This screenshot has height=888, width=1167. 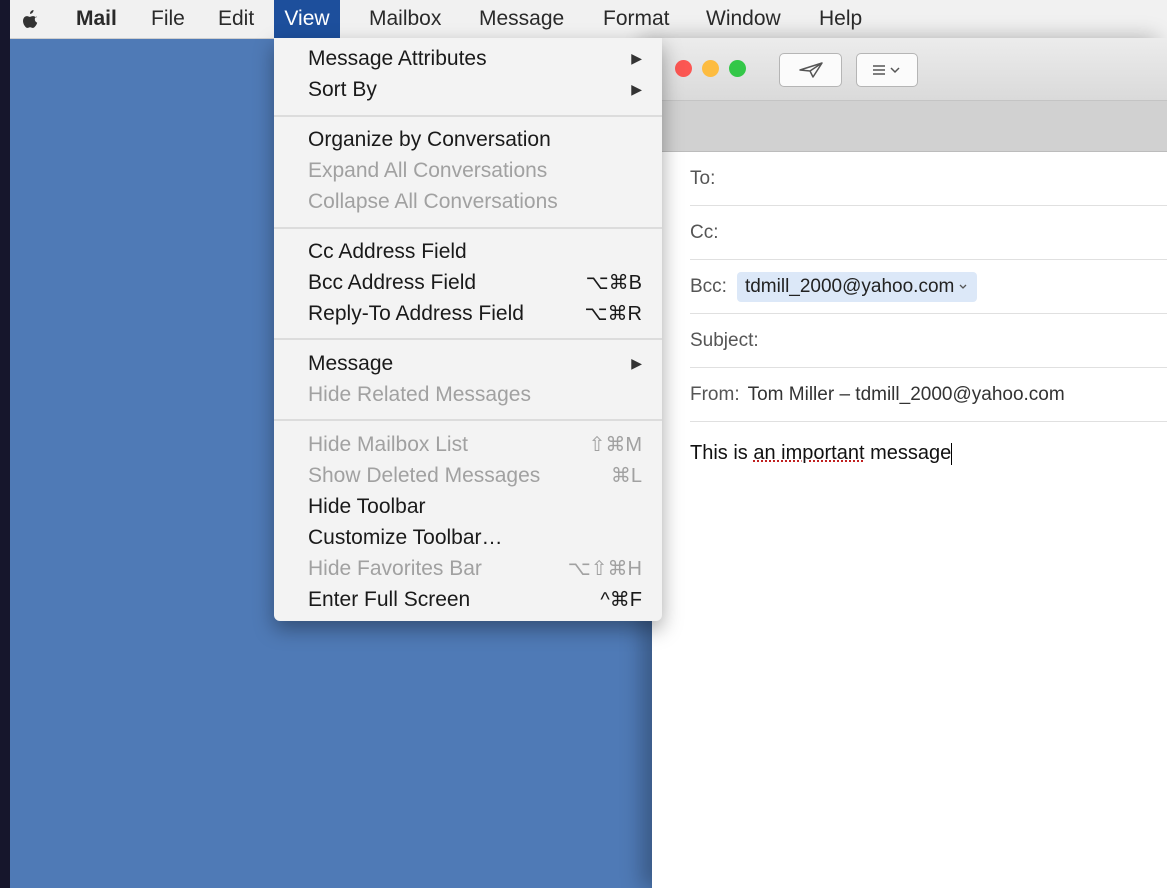 I want to click on menu-item-hide-favorites-bar: Hide Favorites Bar ⌥⇧⌘H, so click(x=475, y=568).